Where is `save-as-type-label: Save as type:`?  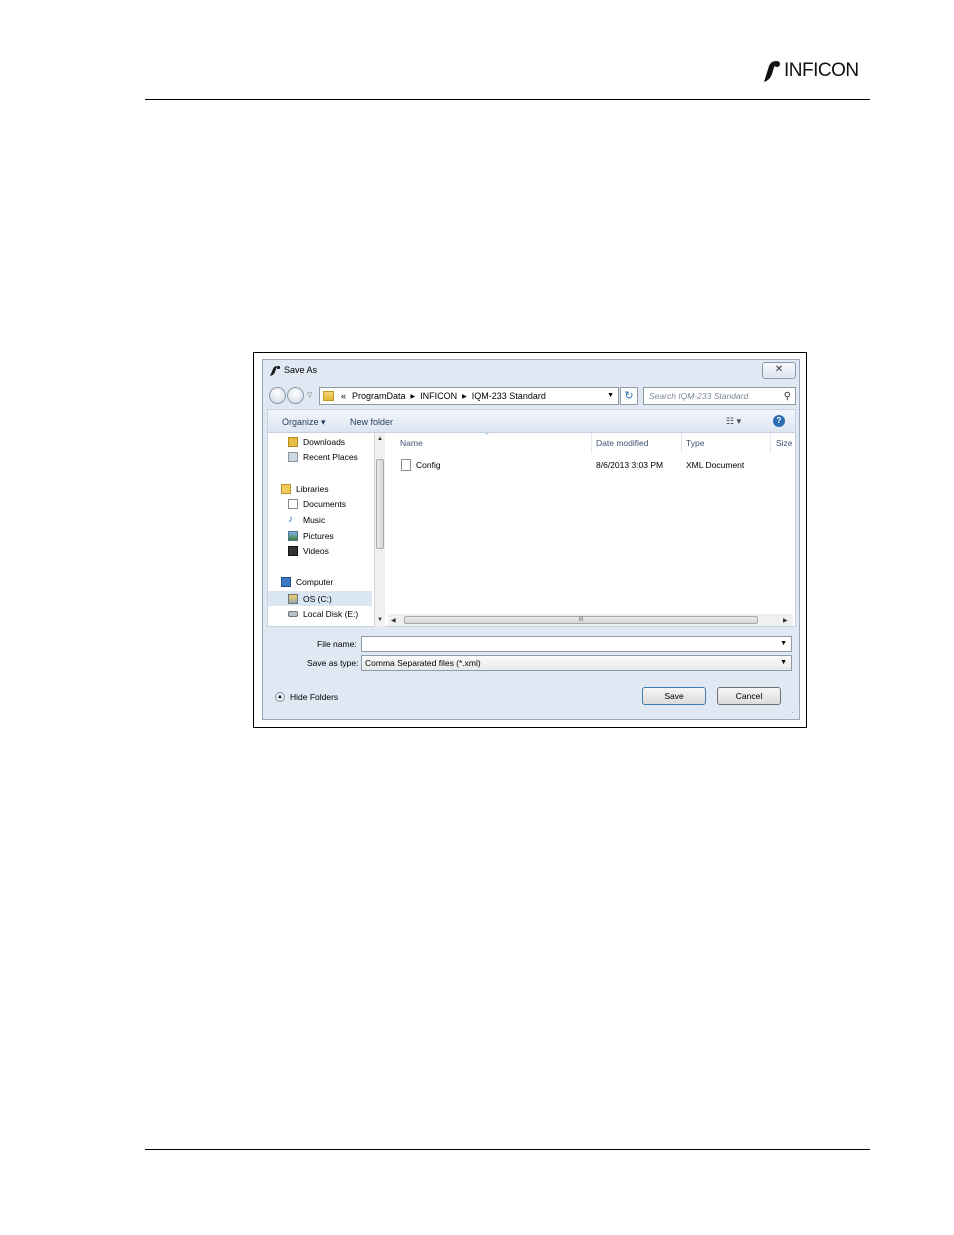
save-as-type-label: Save as type: is located at coordinates (333, 663).